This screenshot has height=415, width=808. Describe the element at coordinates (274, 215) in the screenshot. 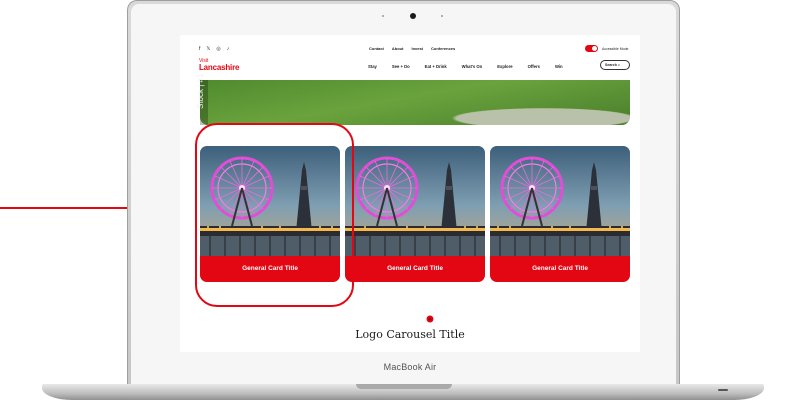

I see `highlight-ring` at that location.